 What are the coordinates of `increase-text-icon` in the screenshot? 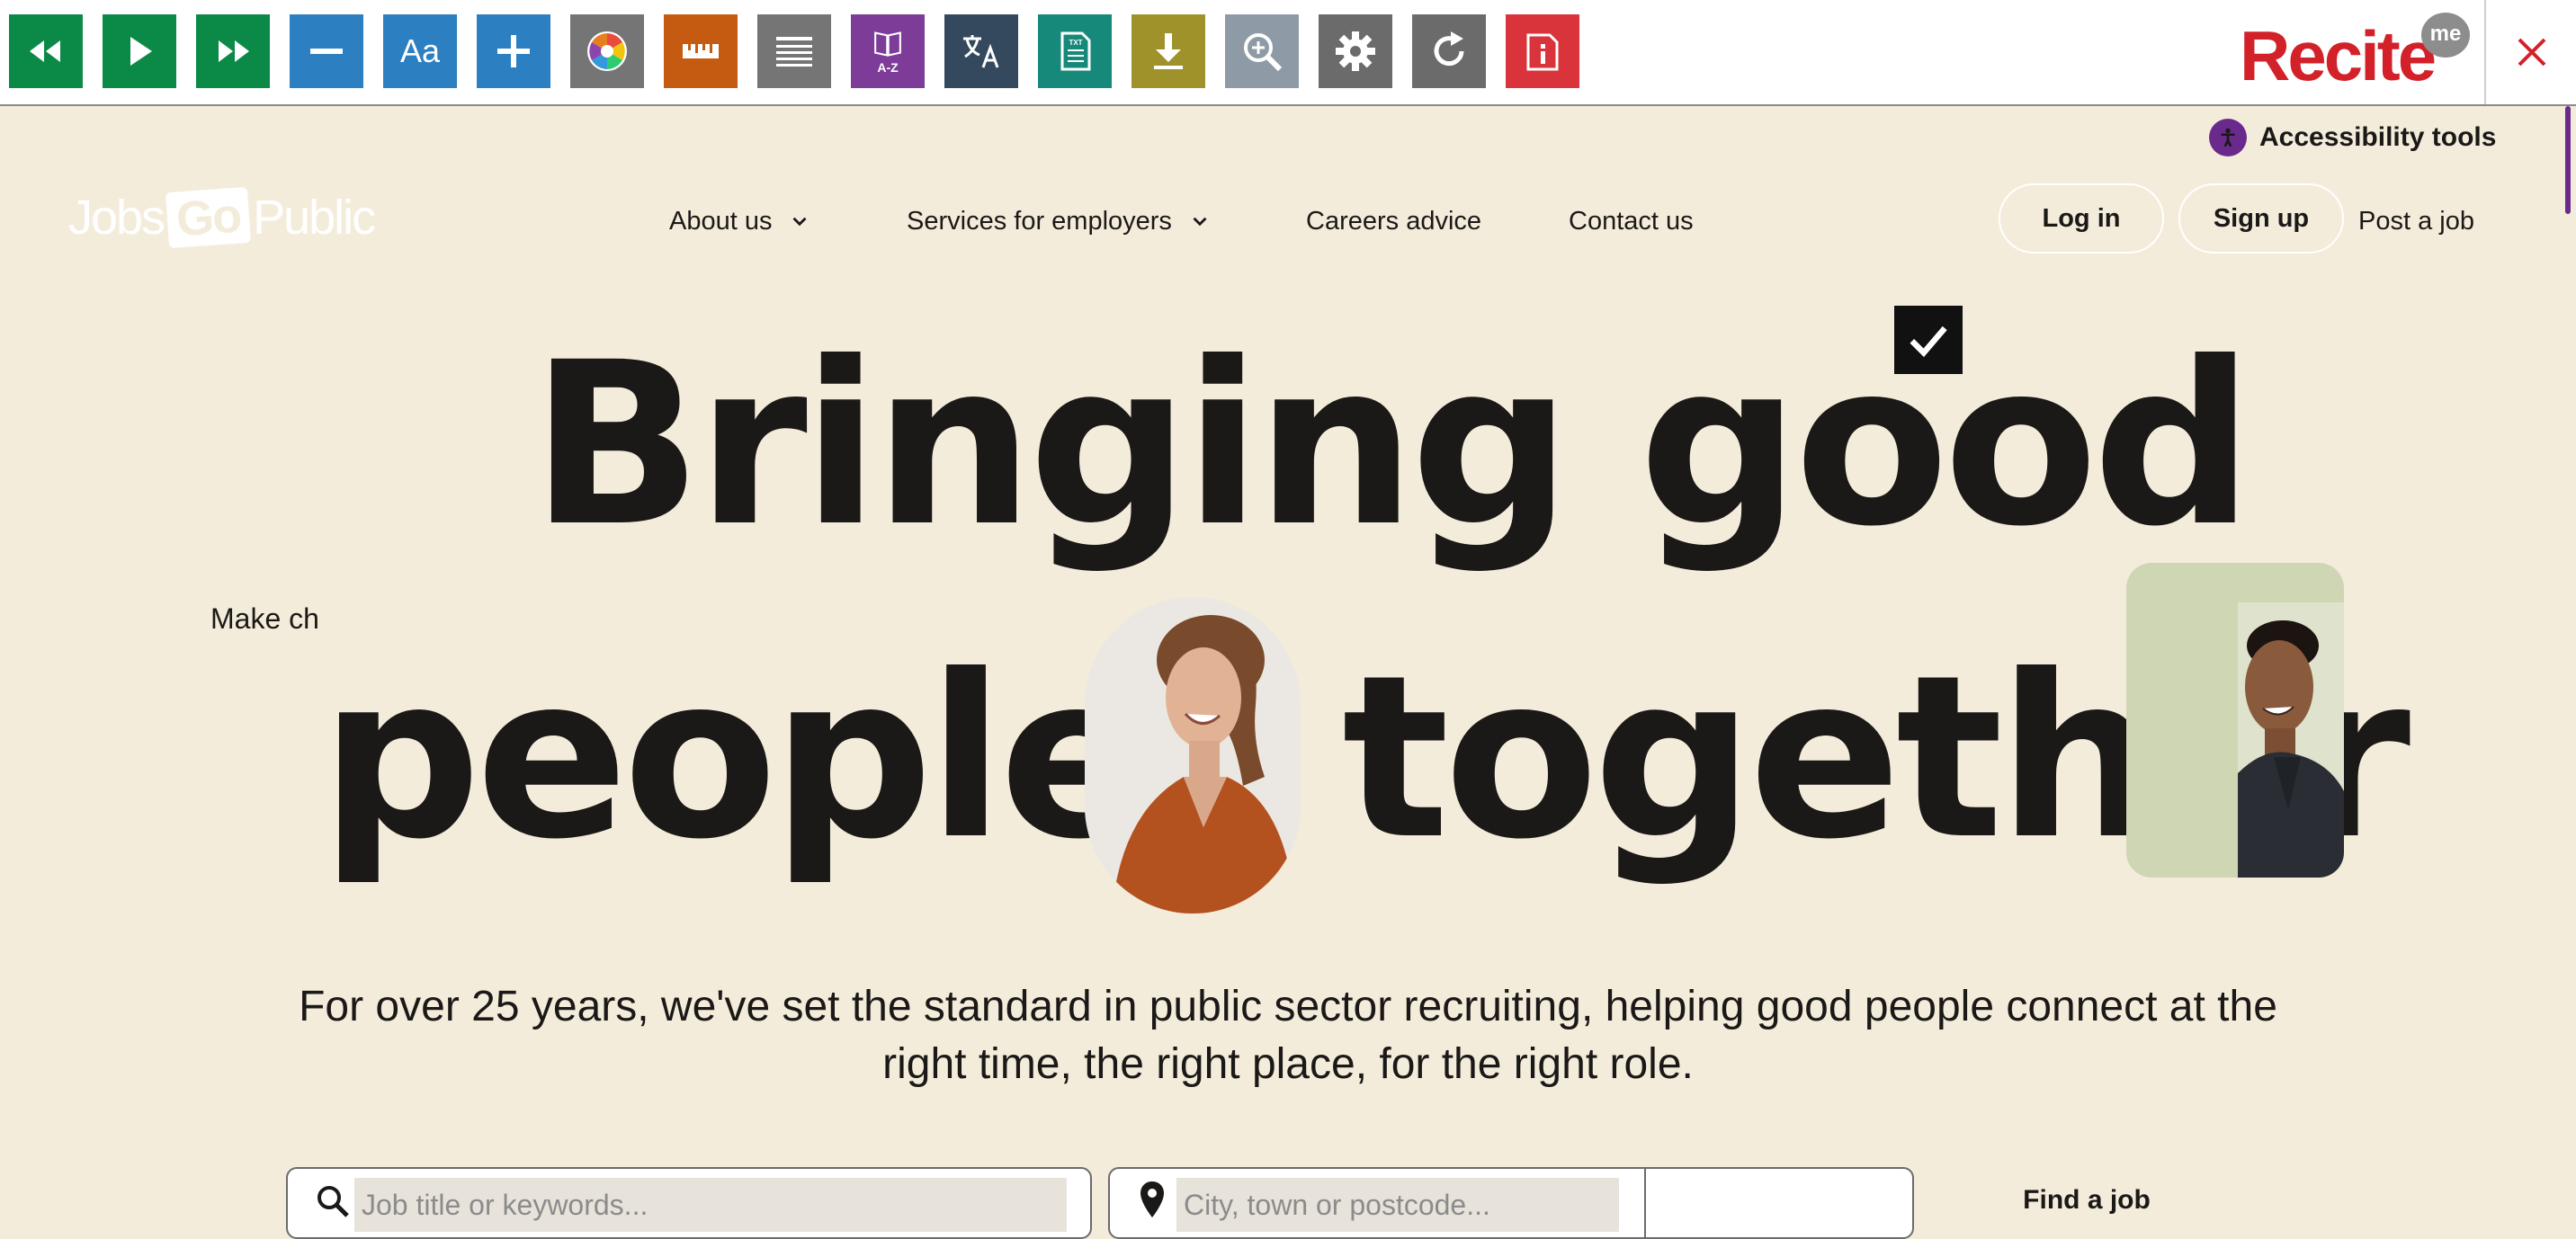 It's located at (513, 51).